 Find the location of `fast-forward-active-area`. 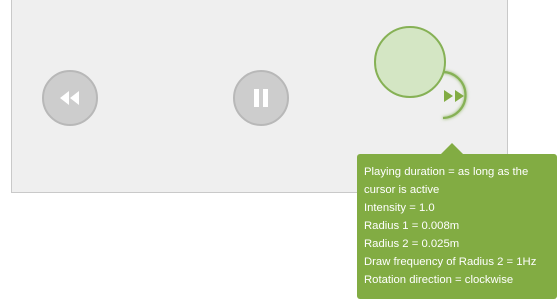

fast-forward-active-area is located at coordinates (430, 81).